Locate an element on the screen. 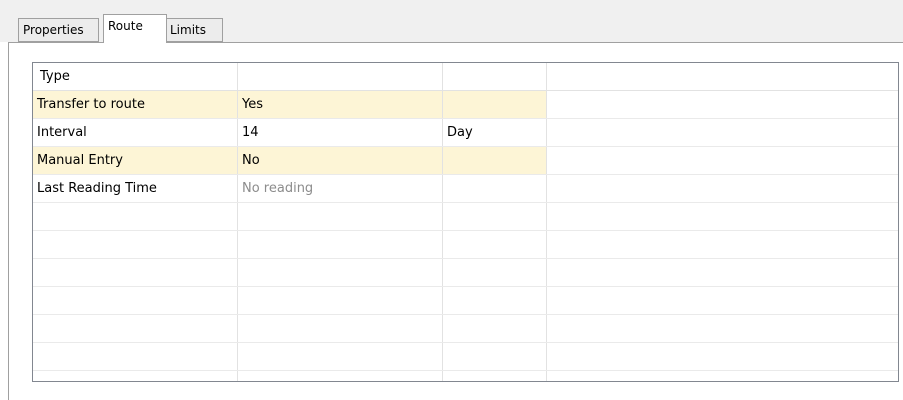 The width and height of the screenshot is (903, 400). grid-row-transfer-to-route: Transfer to route Yes is located at coordinates (465, 105).